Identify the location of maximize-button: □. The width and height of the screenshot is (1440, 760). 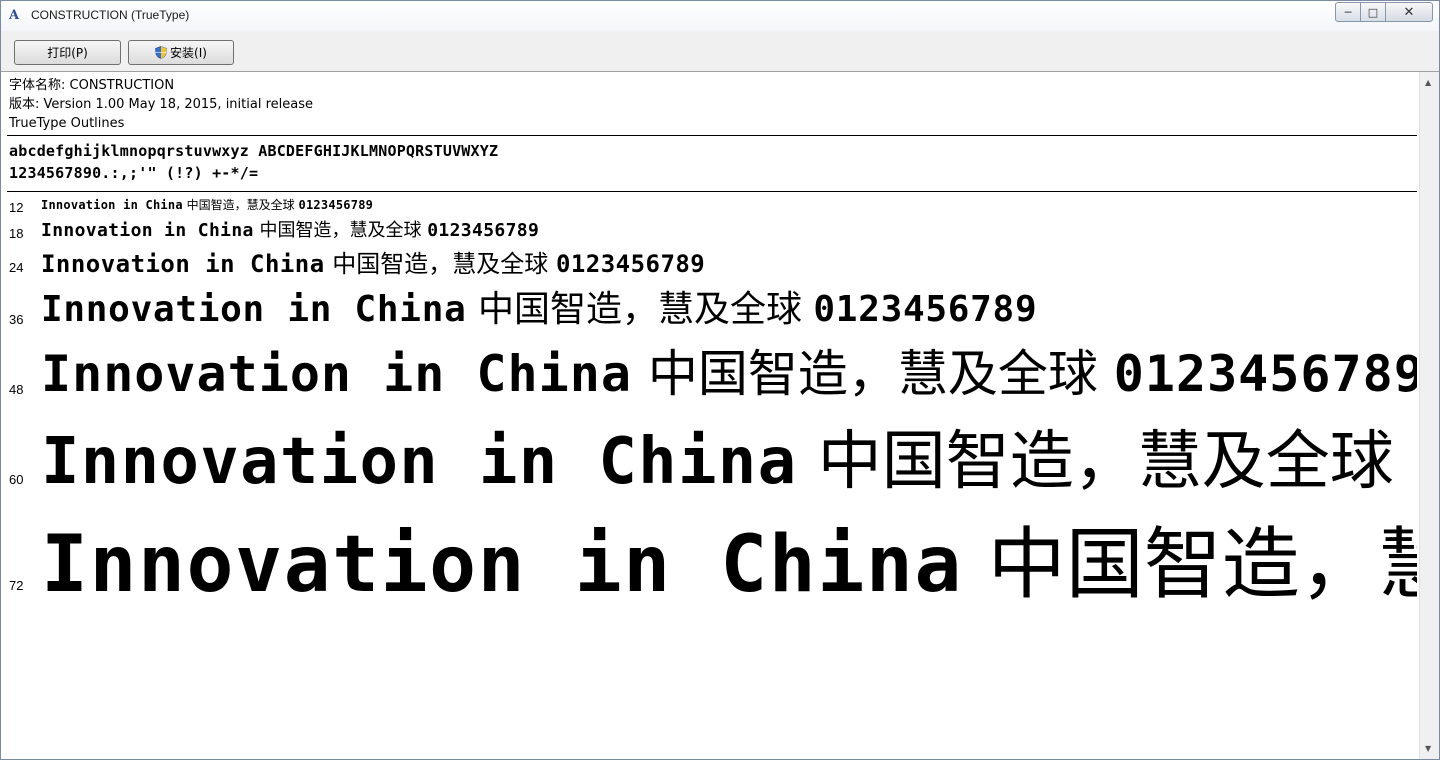
(1373, 12).